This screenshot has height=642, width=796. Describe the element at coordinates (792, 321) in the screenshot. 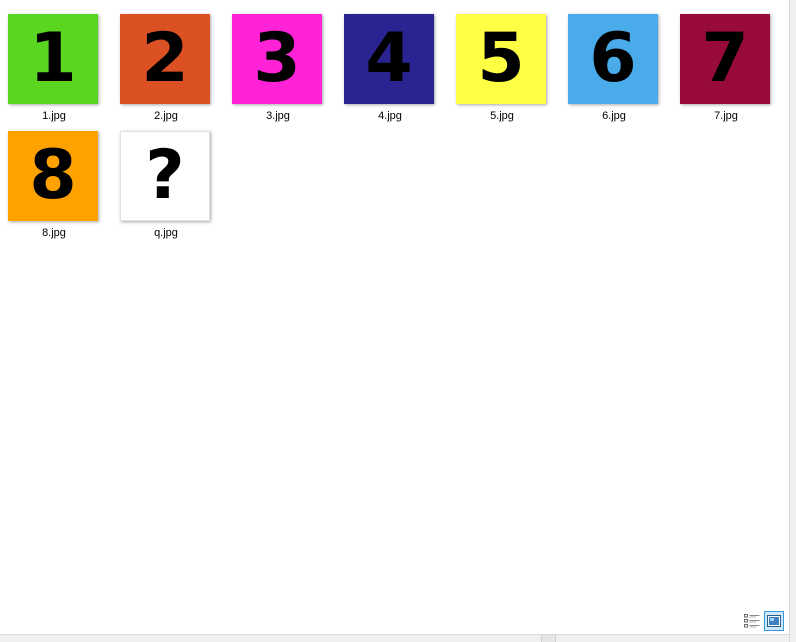

I see `window-right-border` at that location.